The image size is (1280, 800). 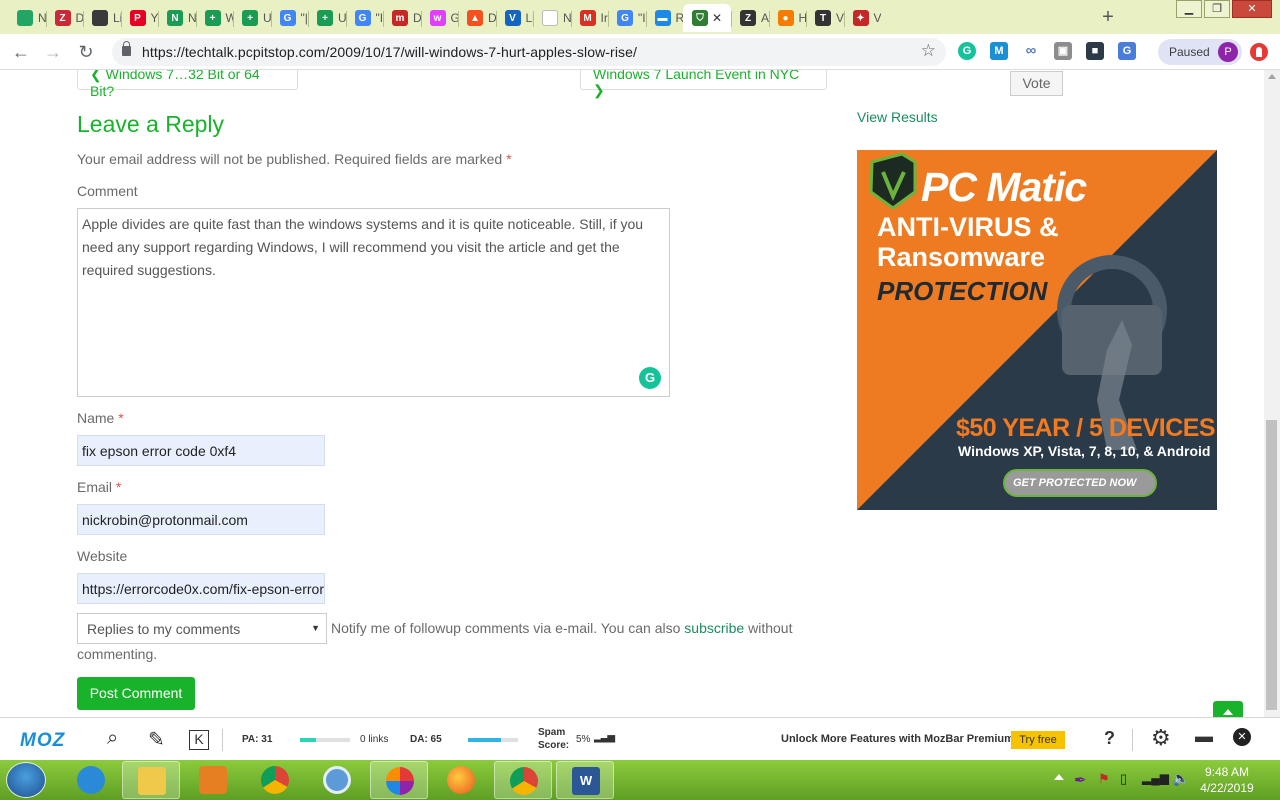 What do you see at coordinates (156, 739) in the screenshot?
I see `pencil-icon: ✎` at bounding box center [156, 739].